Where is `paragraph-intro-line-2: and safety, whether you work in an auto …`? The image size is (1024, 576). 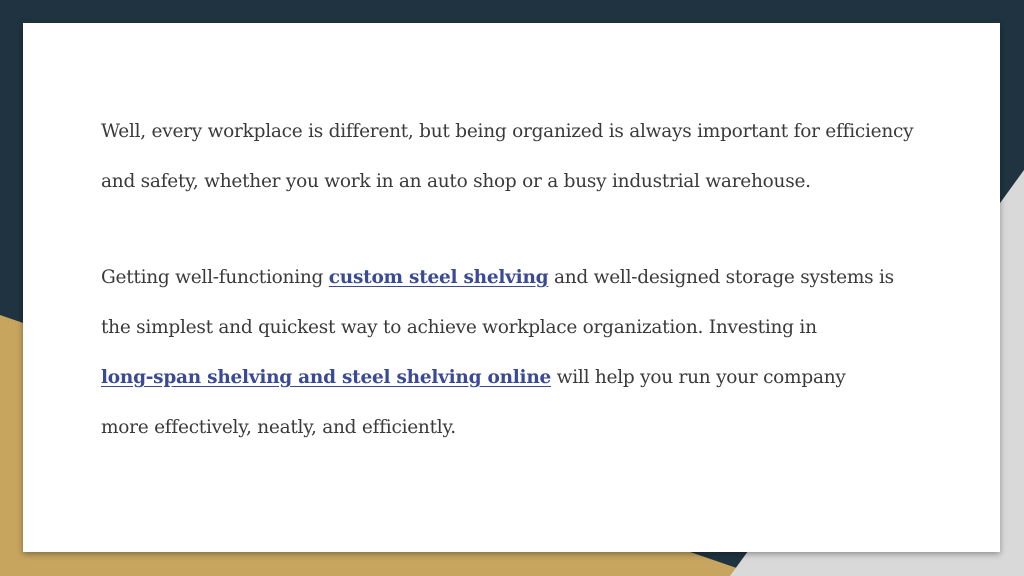
paragraph-intro-line-2: and safety, whether you work in an auto … is located at coordinates (456, 181).